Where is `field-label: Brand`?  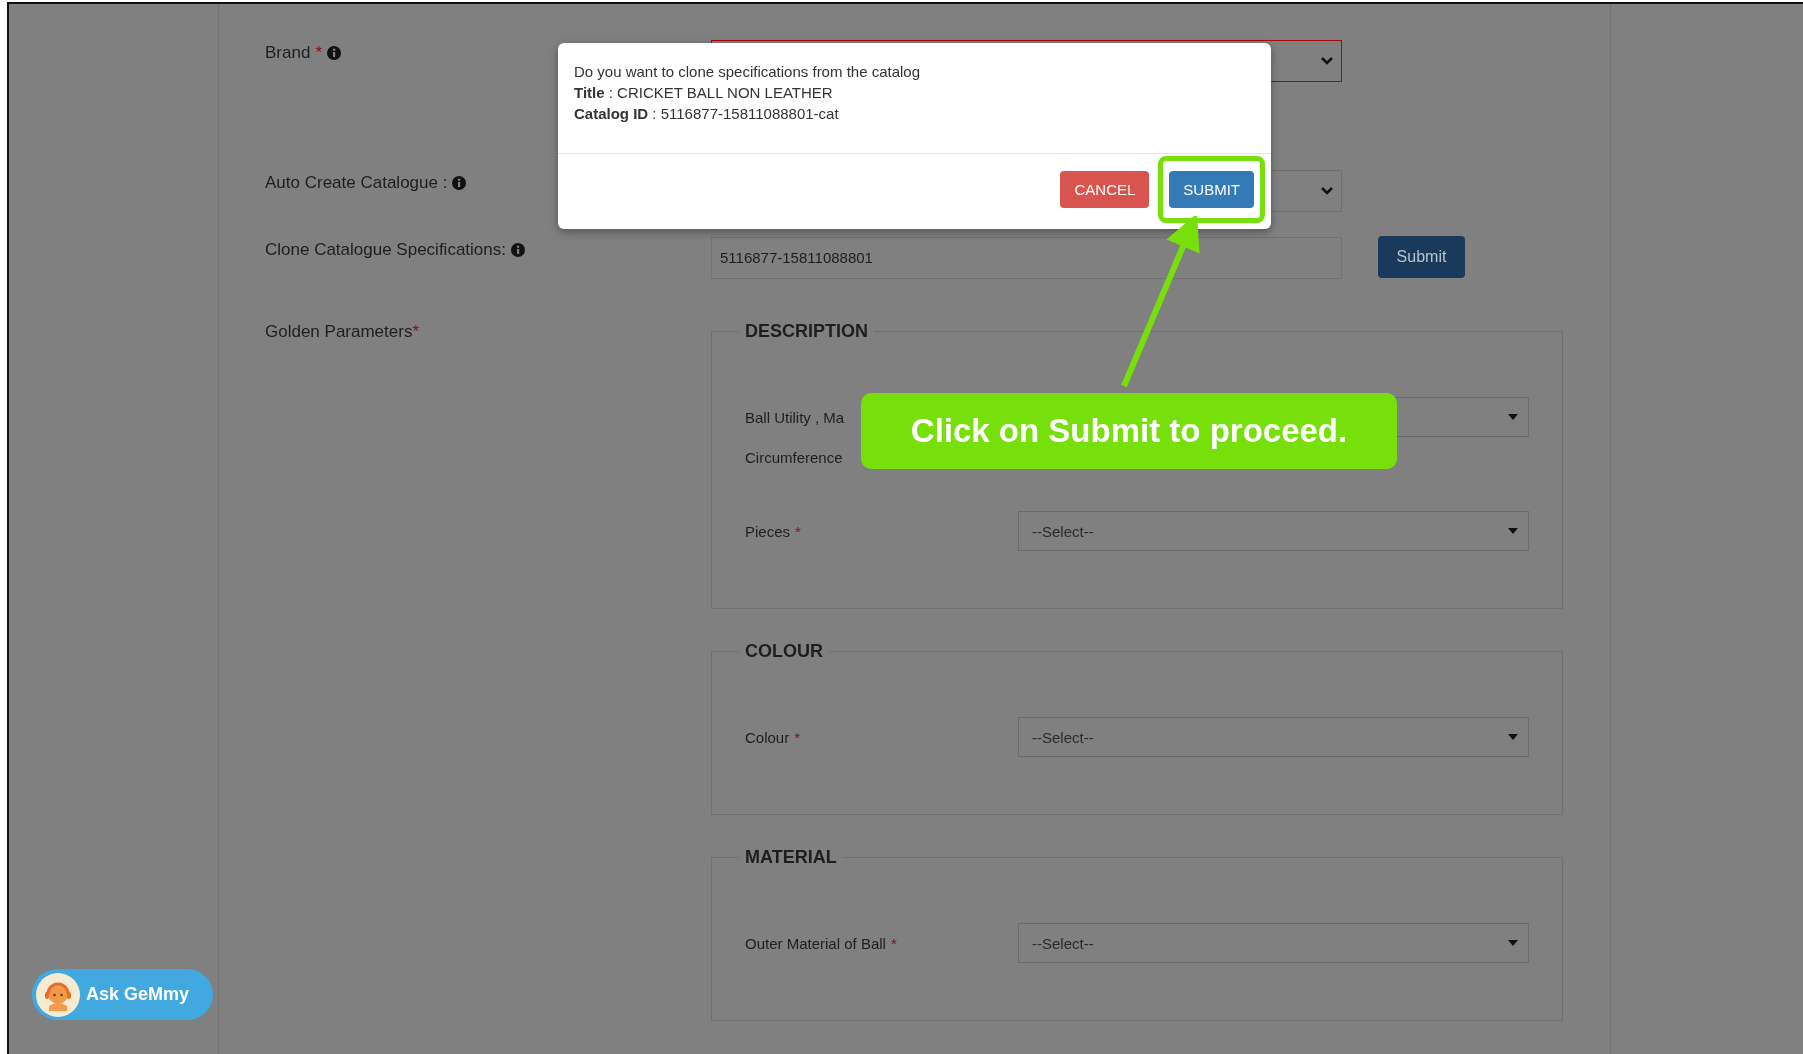 field-label: Brand is located at coordinates (288, 53).